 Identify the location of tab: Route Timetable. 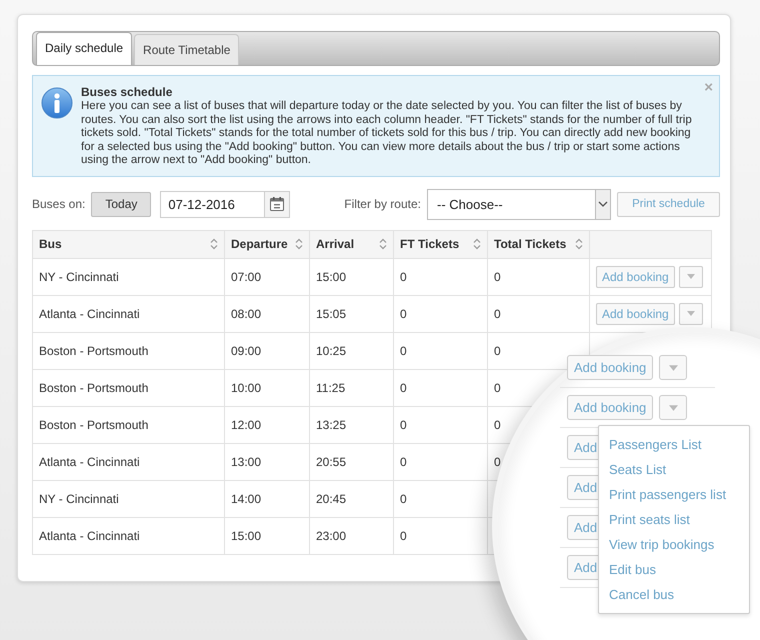
(187, 49).